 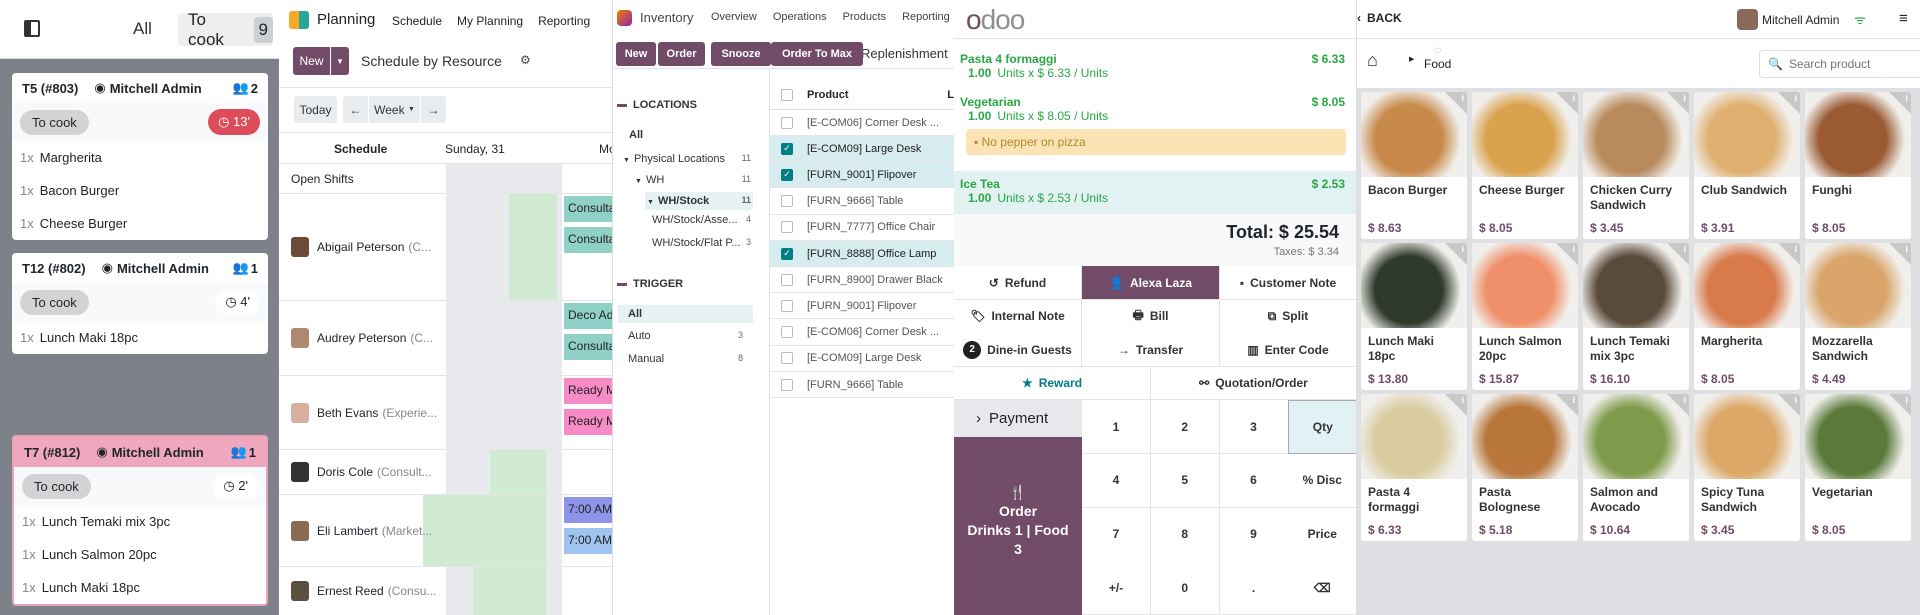 What do you see at coordinates (340, 61) in the screenshot?
I see `new-dropdown-caret-icon: ▼` at bounding box center [340, 61].